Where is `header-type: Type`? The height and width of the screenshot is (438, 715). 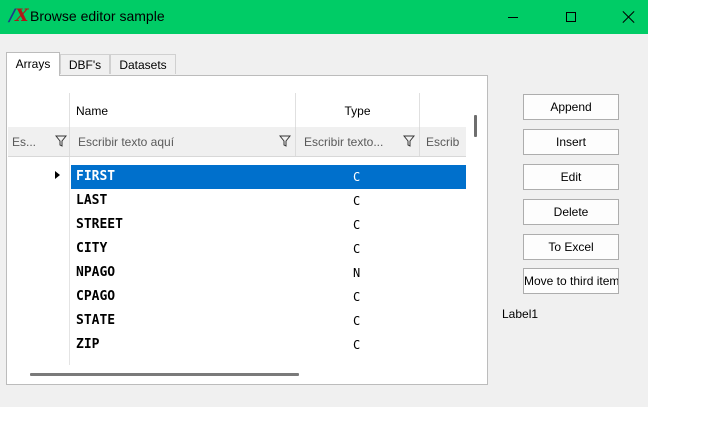
header-type: Type is located at coordinates (358, 110).